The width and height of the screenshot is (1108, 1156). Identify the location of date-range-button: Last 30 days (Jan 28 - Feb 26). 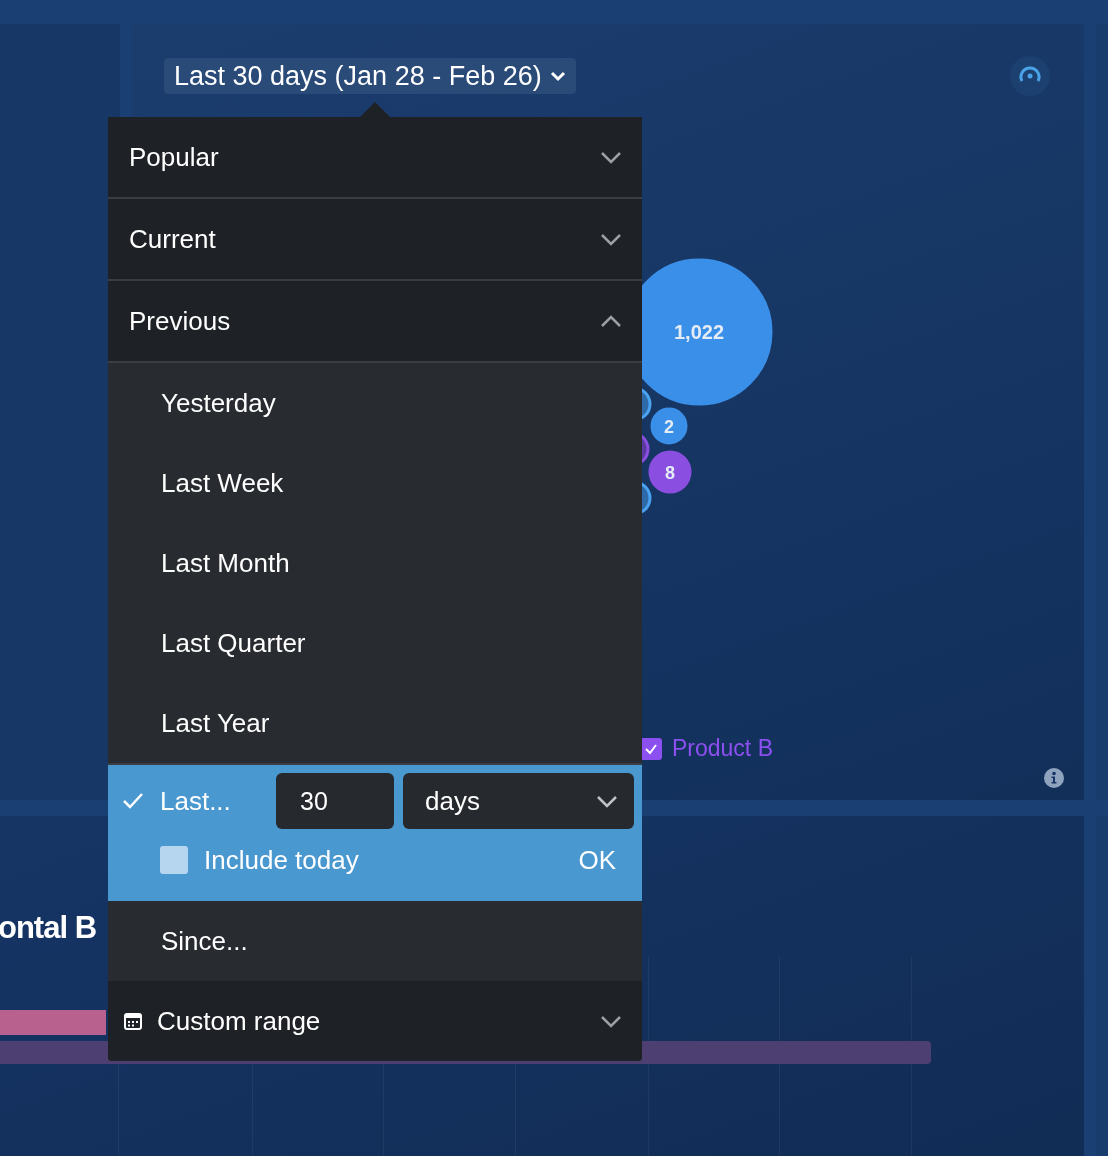
(370, 76).